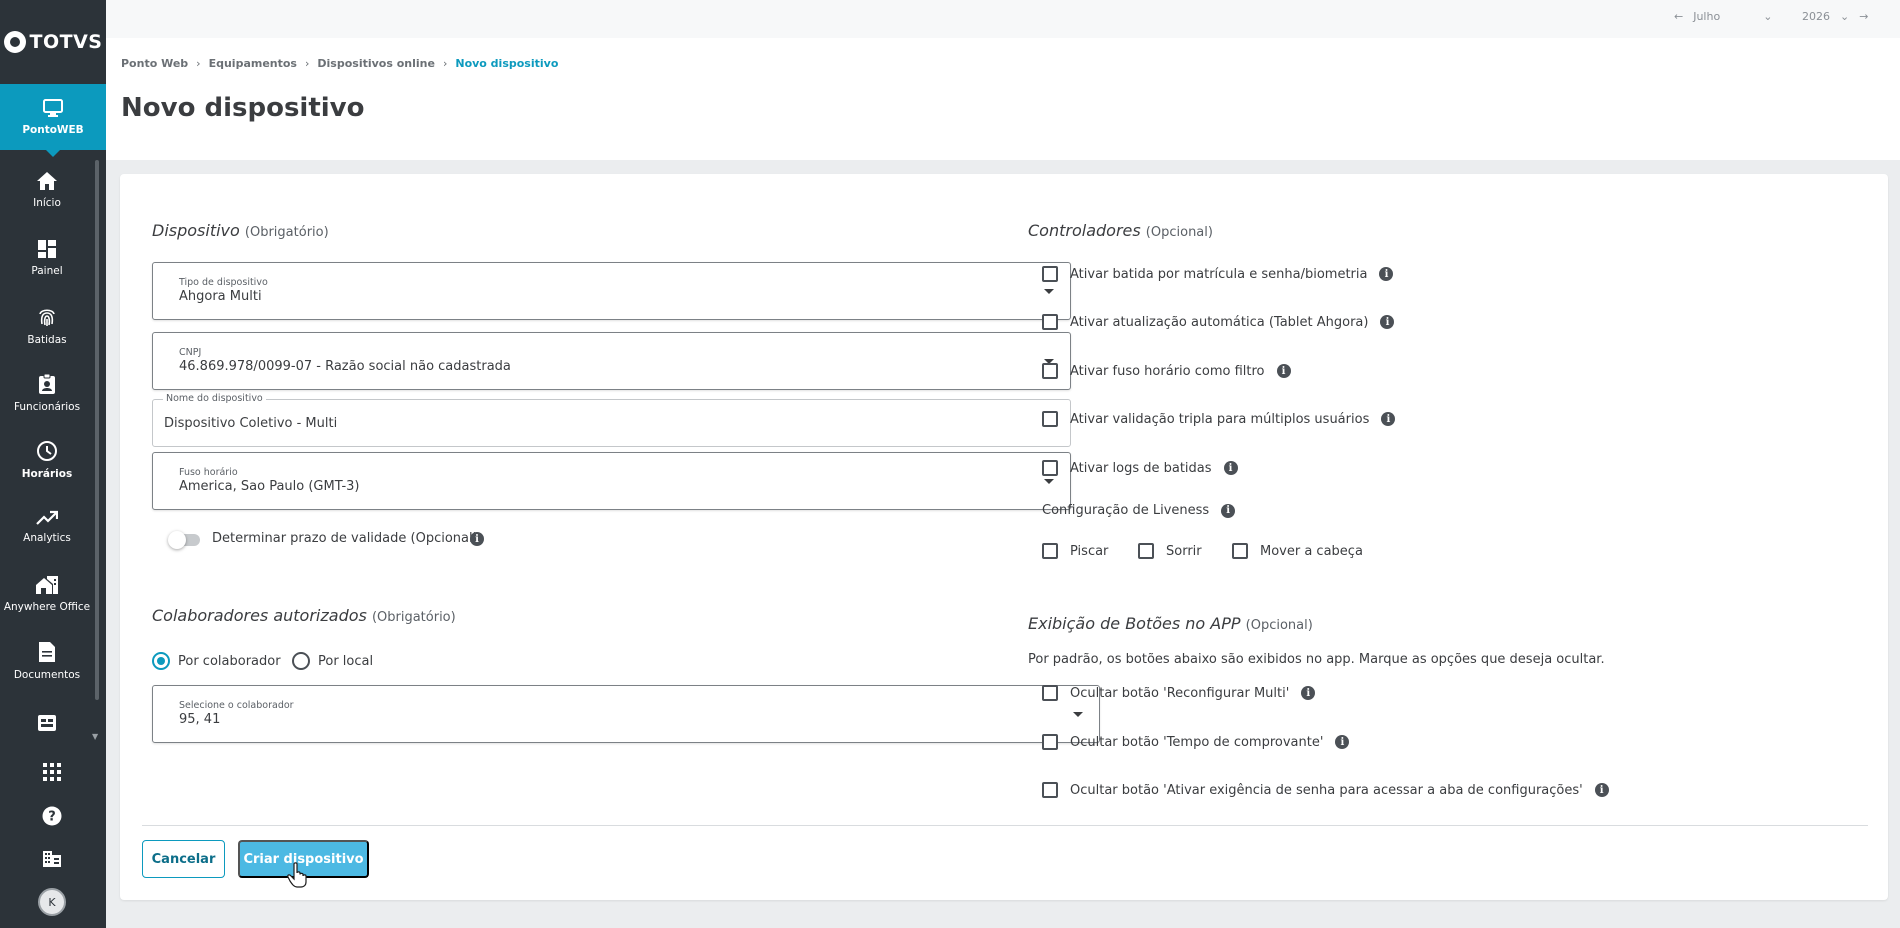 This screenshot has width=1900, height=928. Describe the element at coordinates (184, 540) in the screenshot. I see `validity-toggle` at that location.